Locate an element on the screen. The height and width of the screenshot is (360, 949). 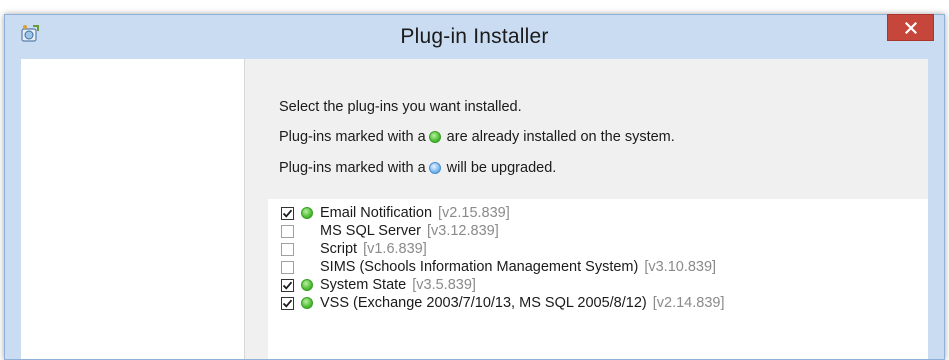
plugin-version: [v1.6.839] is located at coordinates (395, 249).